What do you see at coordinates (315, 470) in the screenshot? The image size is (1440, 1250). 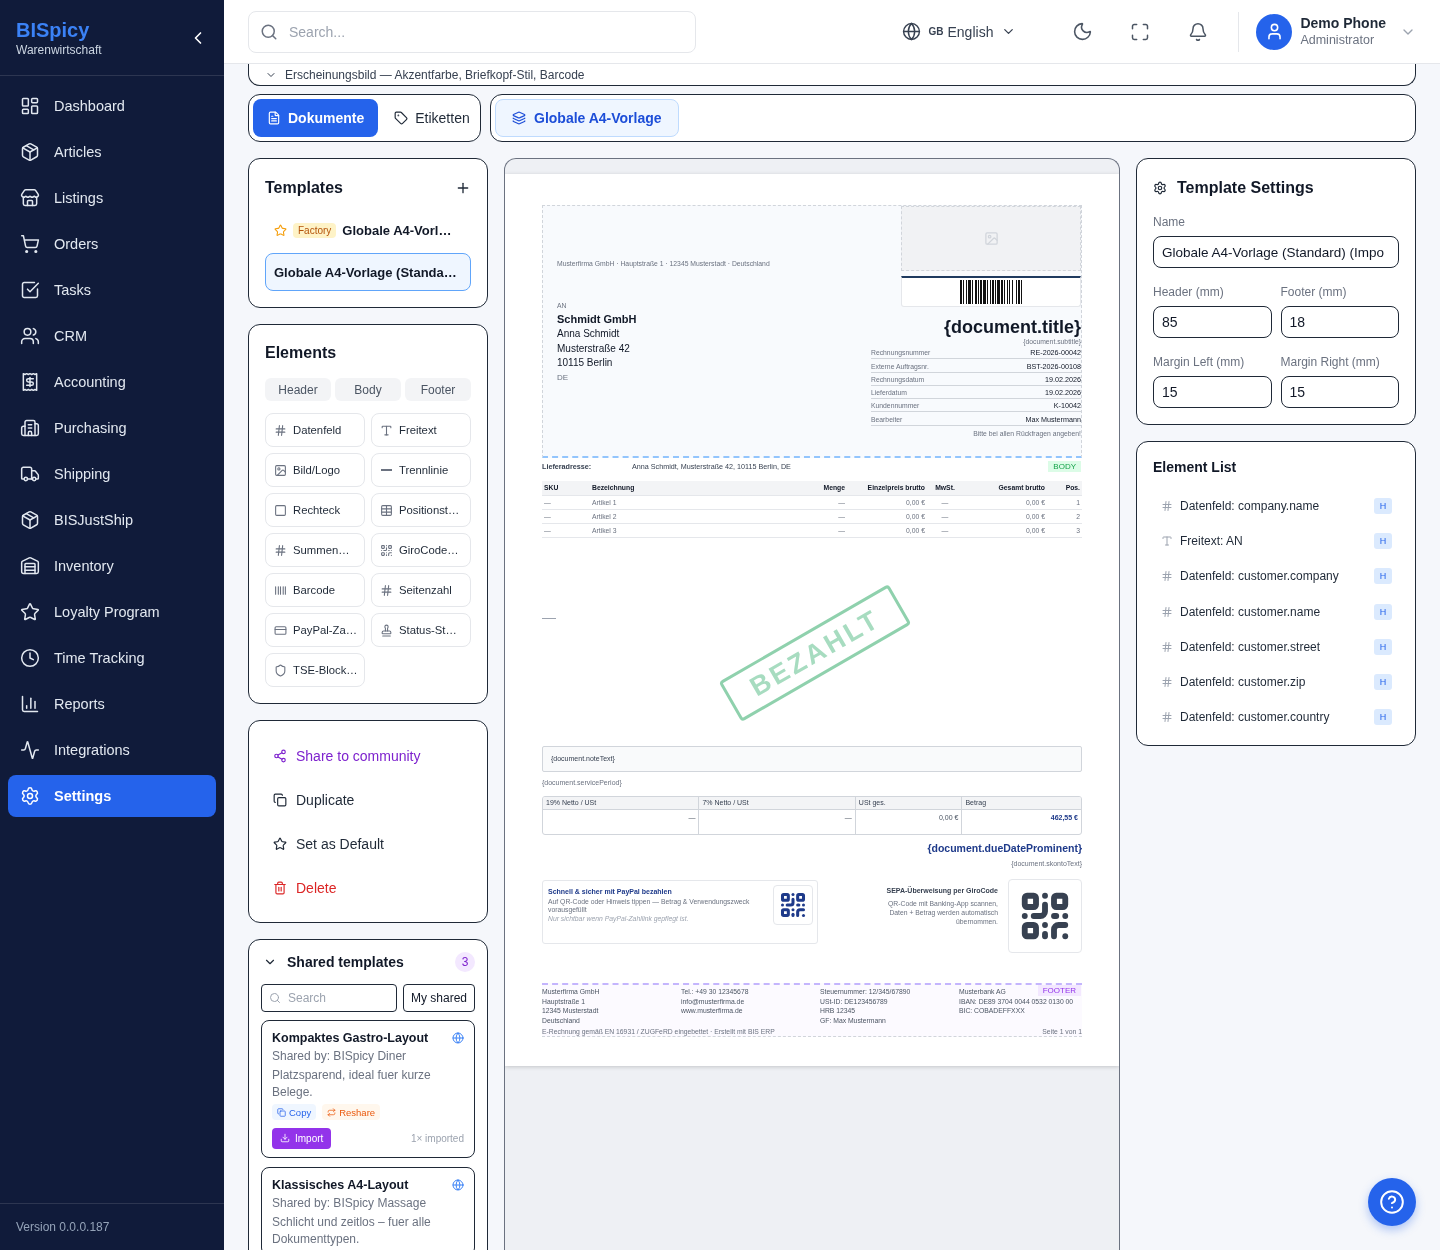 I see `element-button: Bild/Logo` at bounding box center [315, 470].